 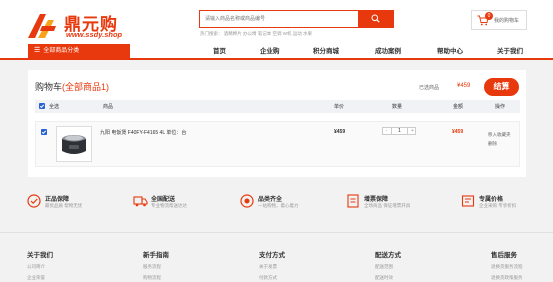 What do you see at coordinates (247, 201) in the screenshot?
I see `brand-circle-icon` at bounding box center [247, 201].